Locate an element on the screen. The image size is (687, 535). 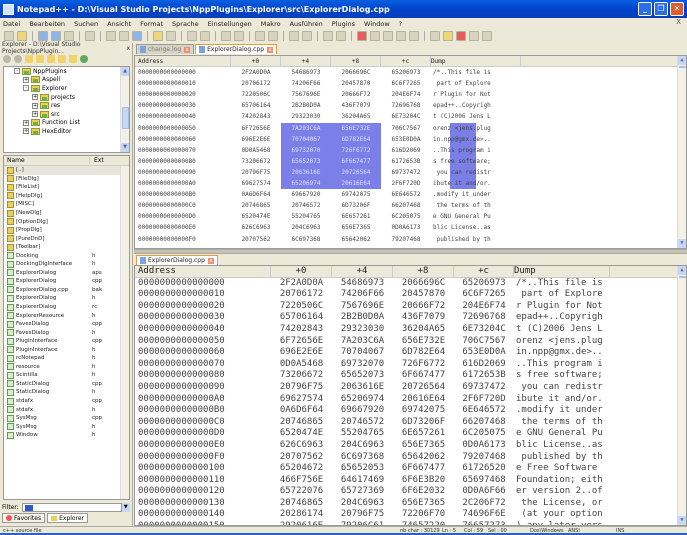
hex-cell: 7220506C is located at coordinates (256, 94).